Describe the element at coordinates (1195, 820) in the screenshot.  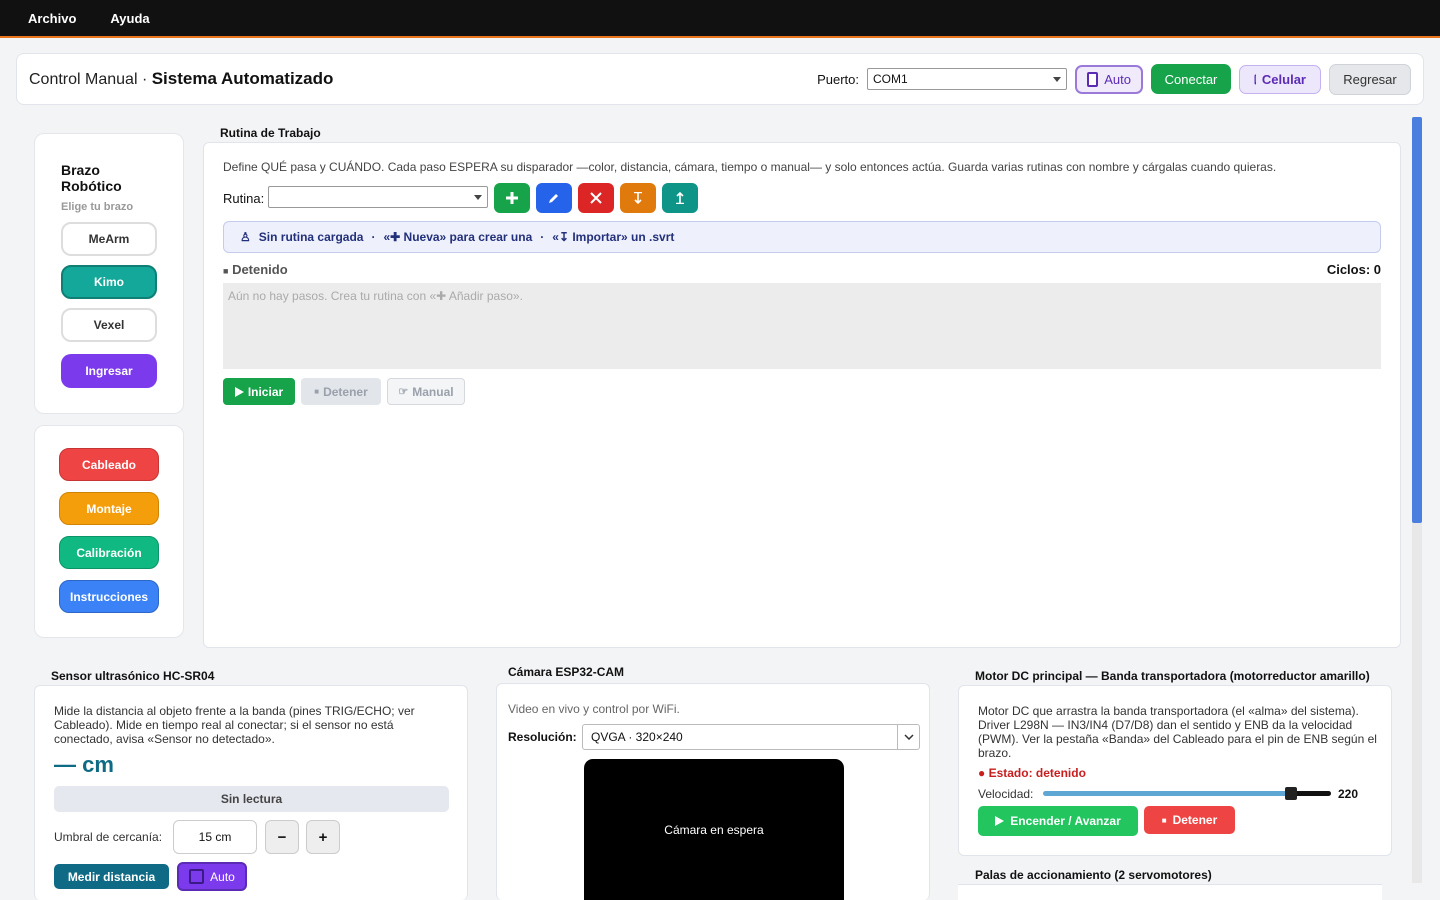
I see `motor-stop-label: Detener` at that location.